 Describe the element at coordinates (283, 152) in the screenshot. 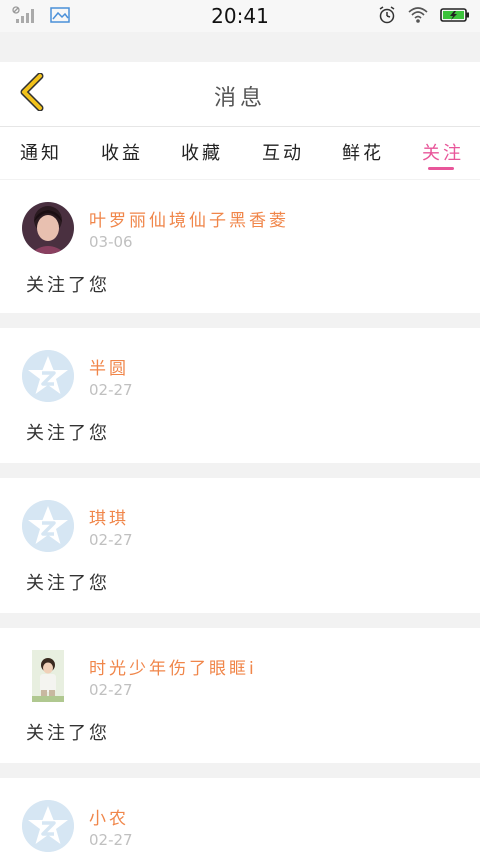

I see `tab-interactions: 互动` at that location.